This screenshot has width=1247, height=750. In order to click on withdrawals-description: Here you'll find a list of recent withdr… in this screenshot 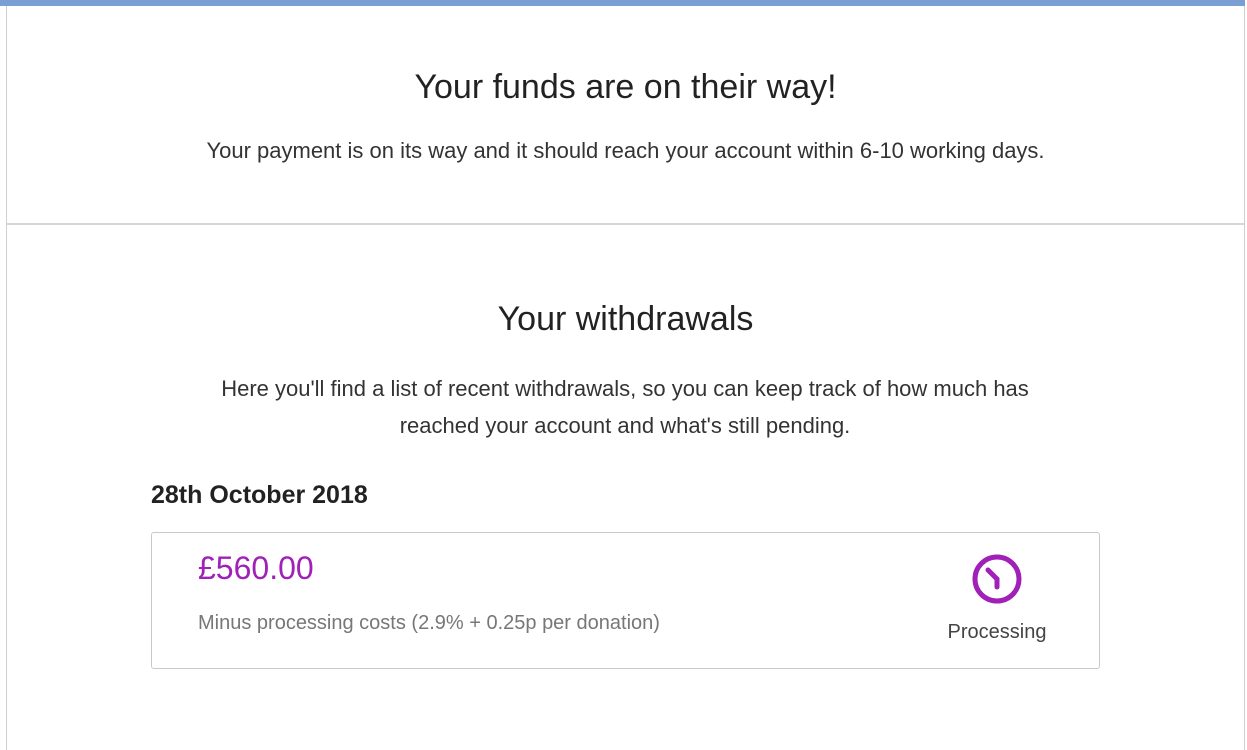, I will do `click(625, 407)`.